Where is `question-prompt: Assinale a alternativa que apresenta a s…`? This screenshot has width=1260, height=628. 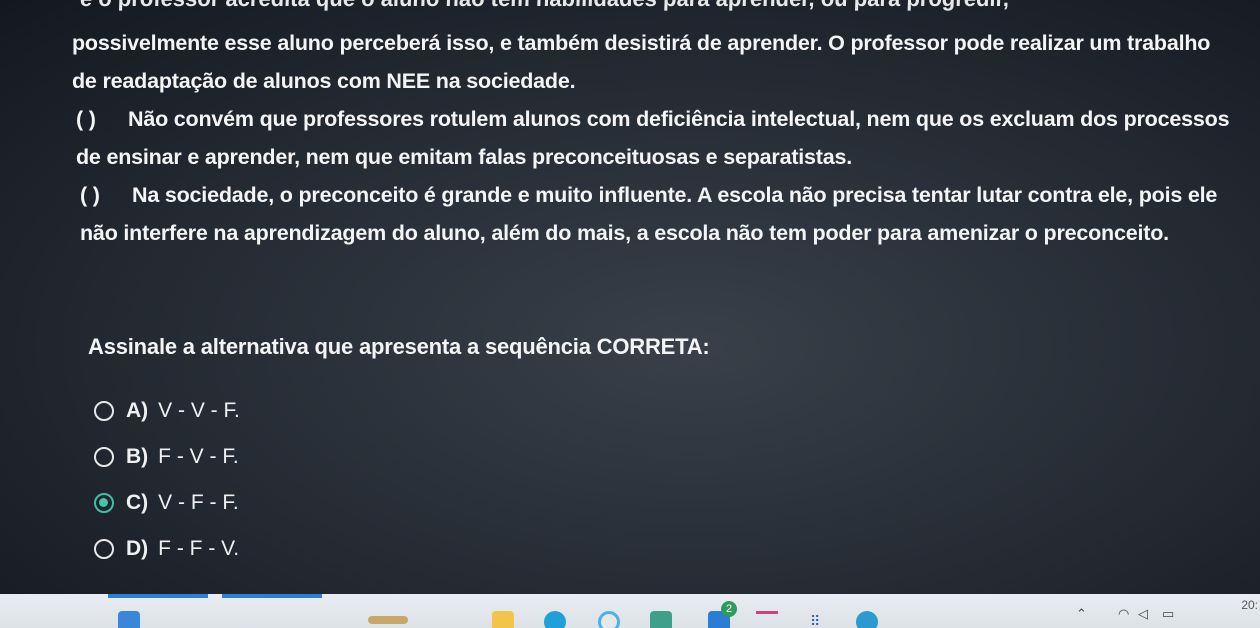 question-prompt: Assinale a alternativa que apresenta a s… is located at coordinates (399, 346).